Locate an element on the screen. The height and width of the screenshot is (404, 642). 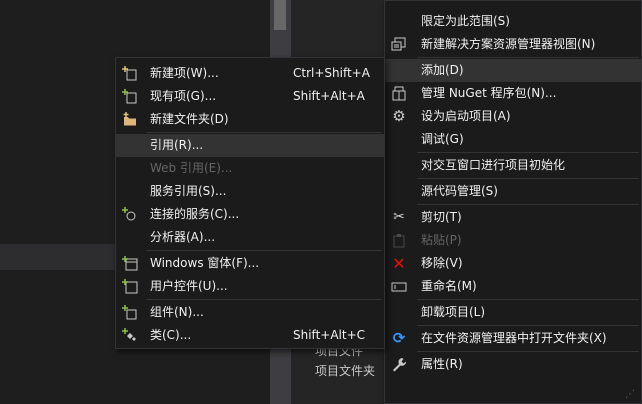
menu-item-paste: 粘贴(P) is located at coordinates (513, 240).